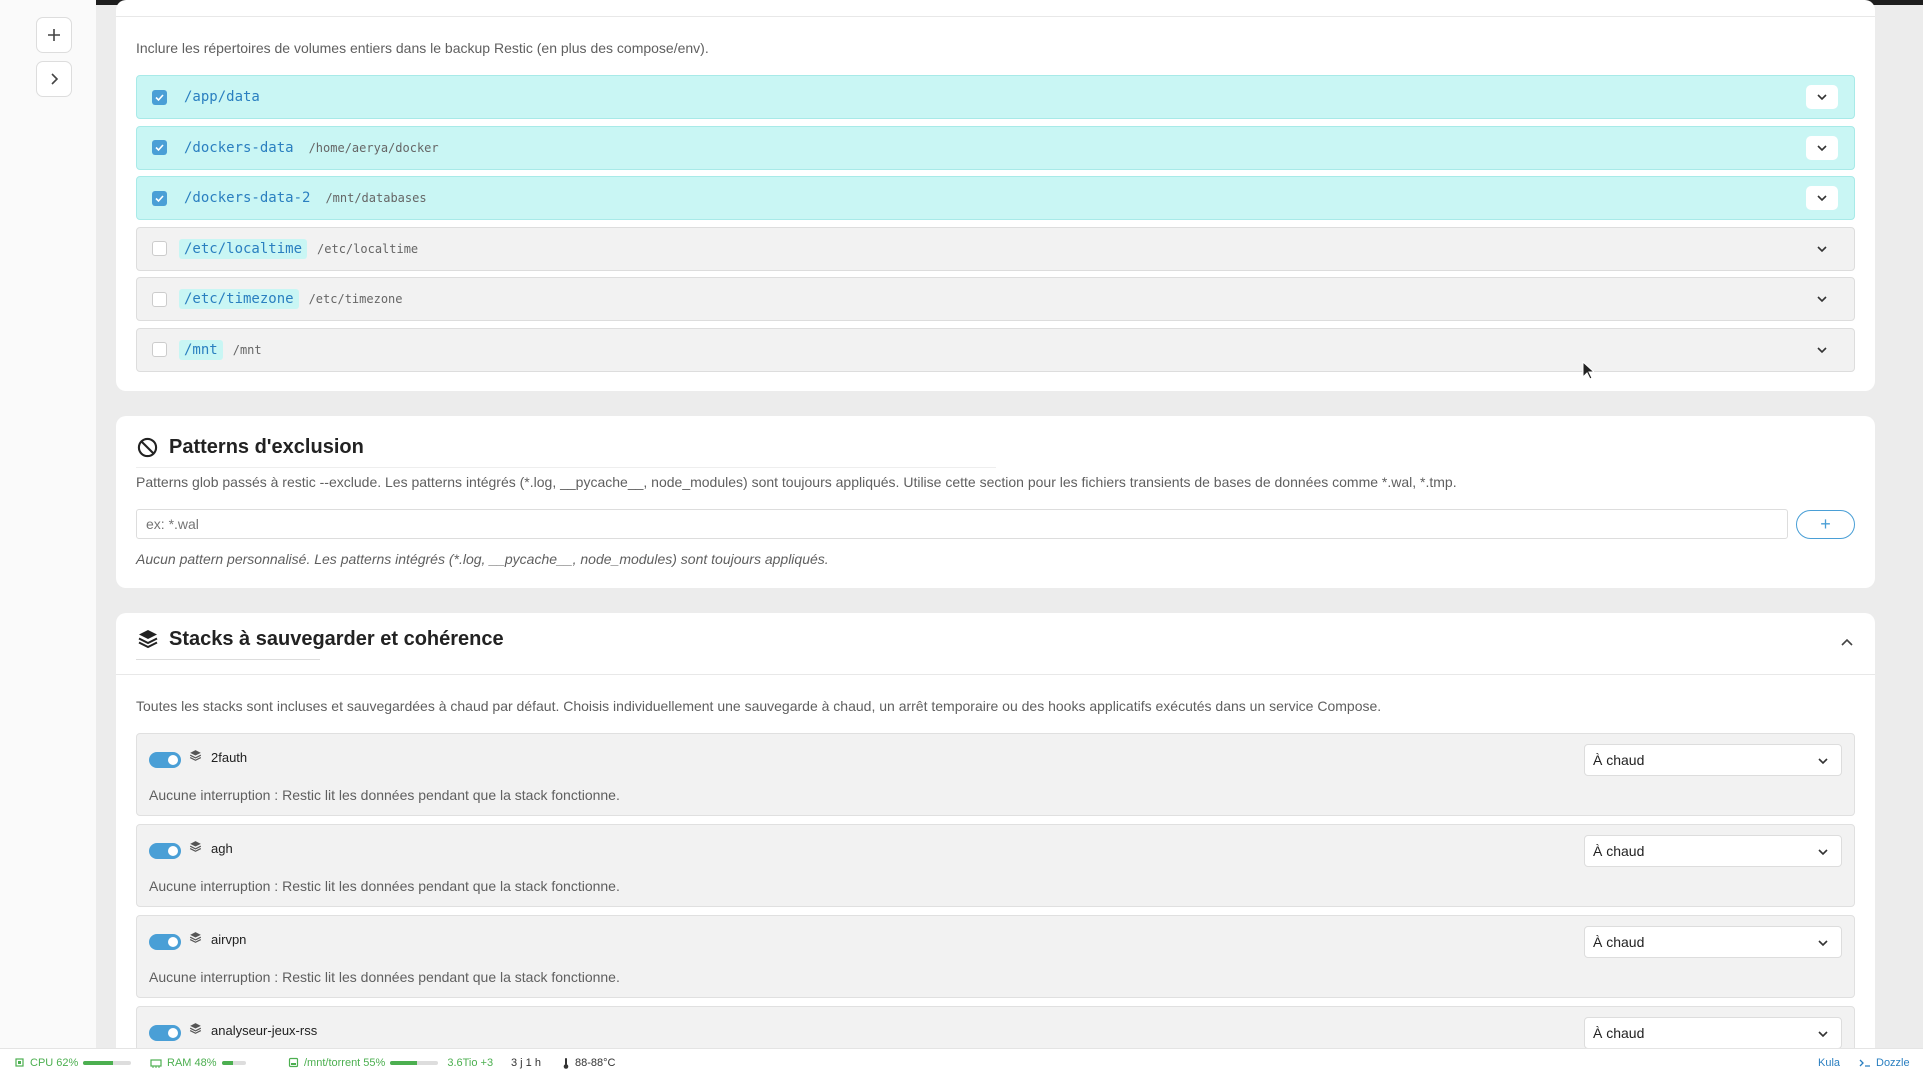 Image resolution: width=1923 pixels, height=1075 pixels. I want to click on chevron-right-icon, so click(55, 79).